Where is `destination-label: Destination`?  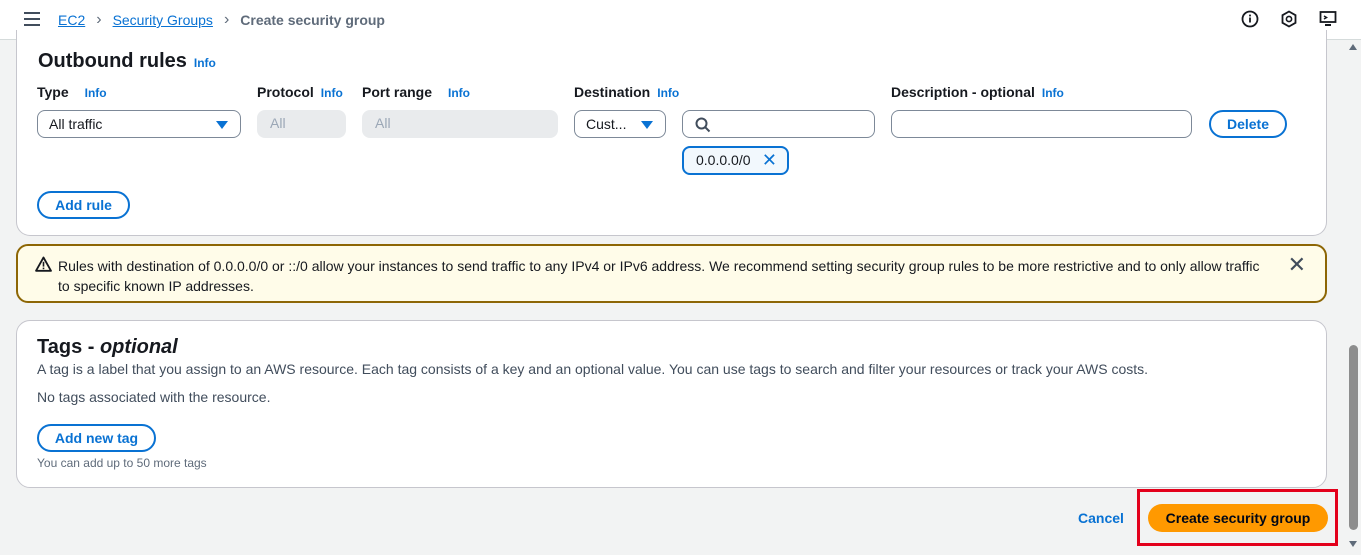 destination-label: Destination is located at coordinates (612, 92).